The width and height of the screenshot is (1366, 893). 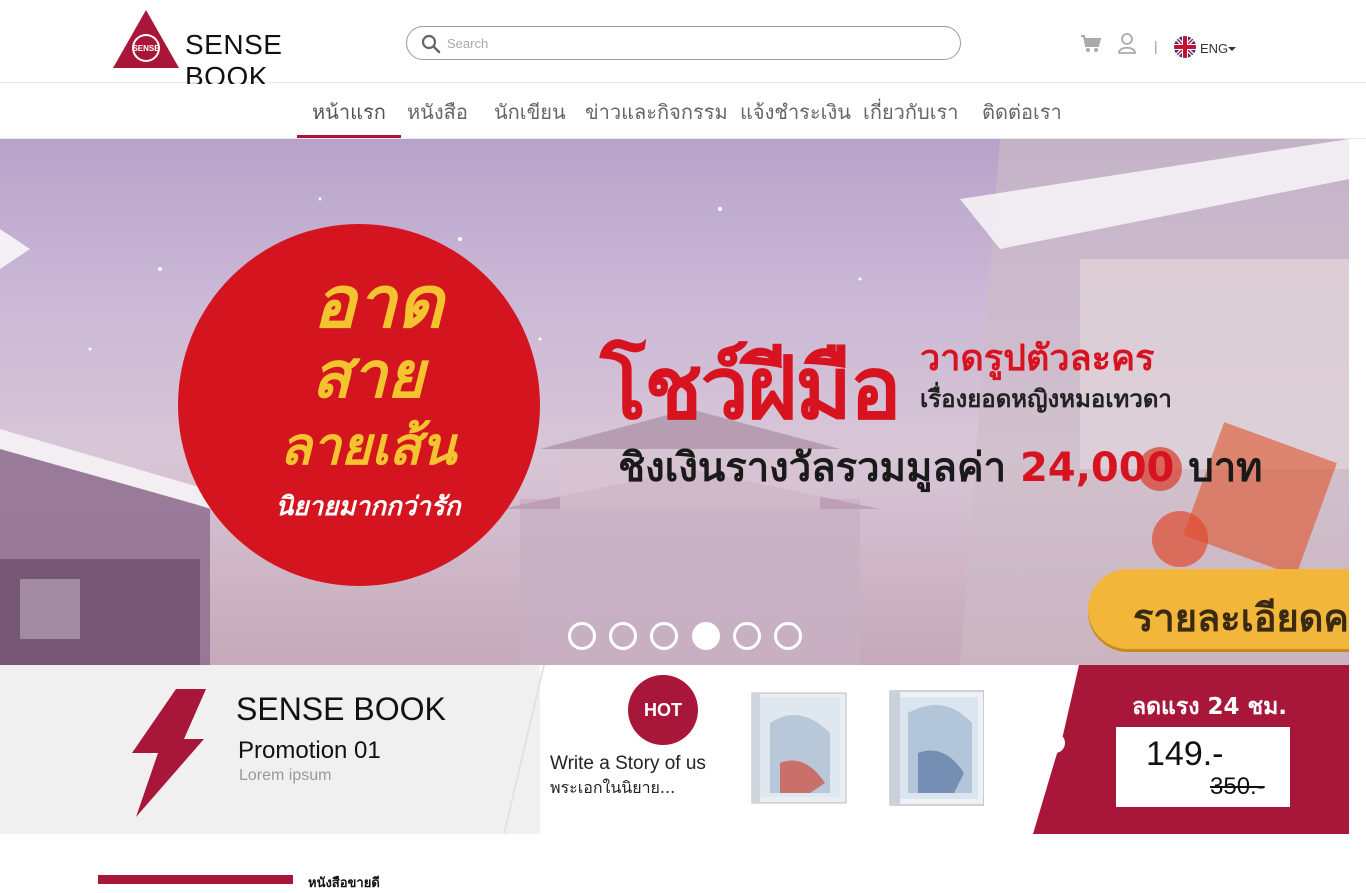 I want to click on price-box: 149.- 350.-, so click(x=1203, y=767).